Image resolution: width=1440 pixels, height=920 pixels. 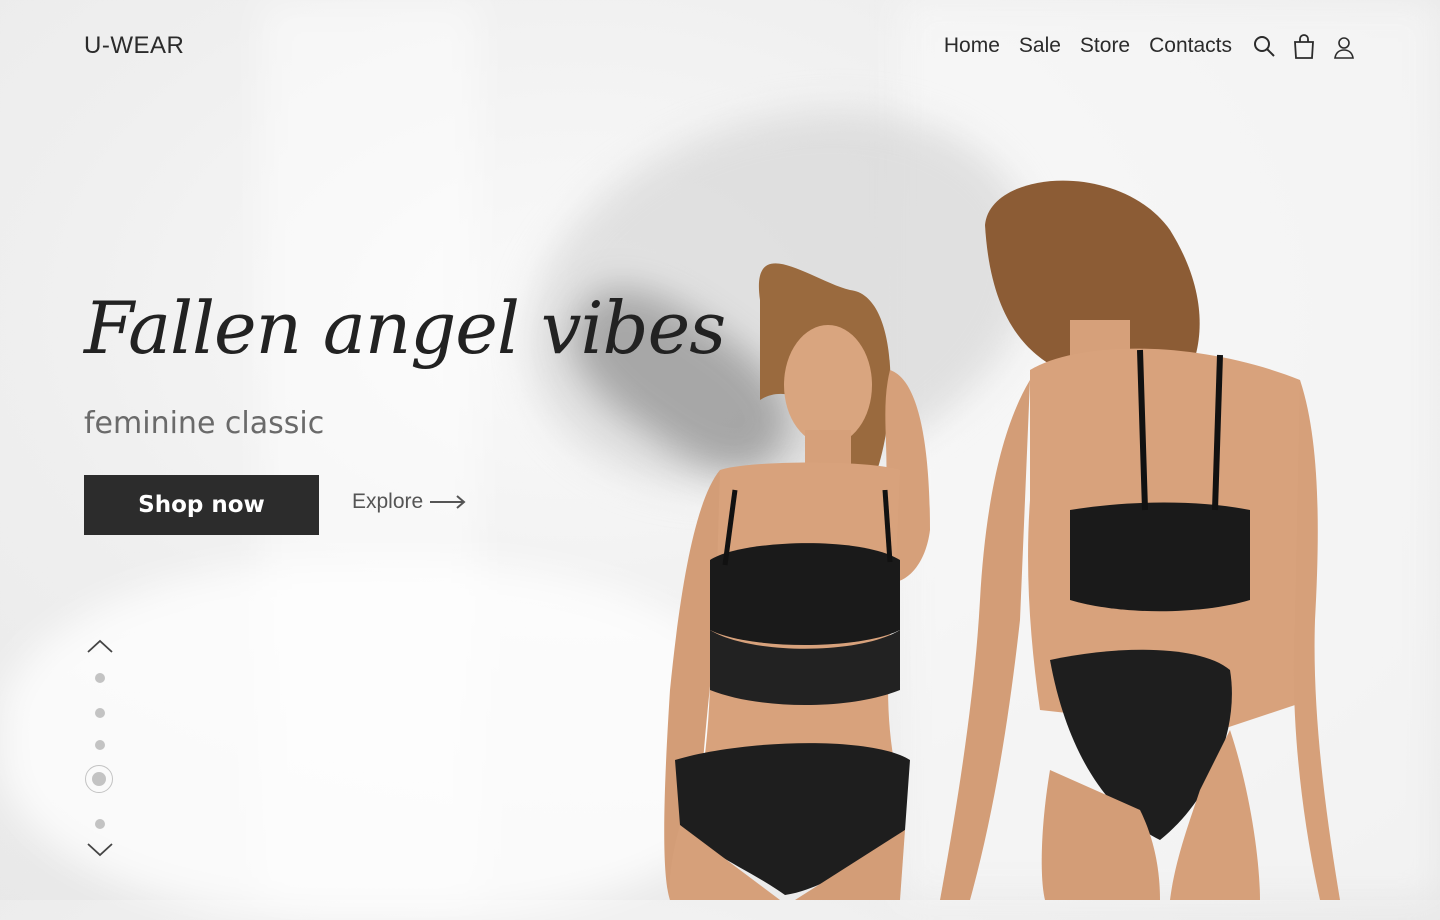 What do you see at coordinates (1040, 46) in the screenshot?
I see `nav-sale: Sale` at bounding box center [1040, 46].